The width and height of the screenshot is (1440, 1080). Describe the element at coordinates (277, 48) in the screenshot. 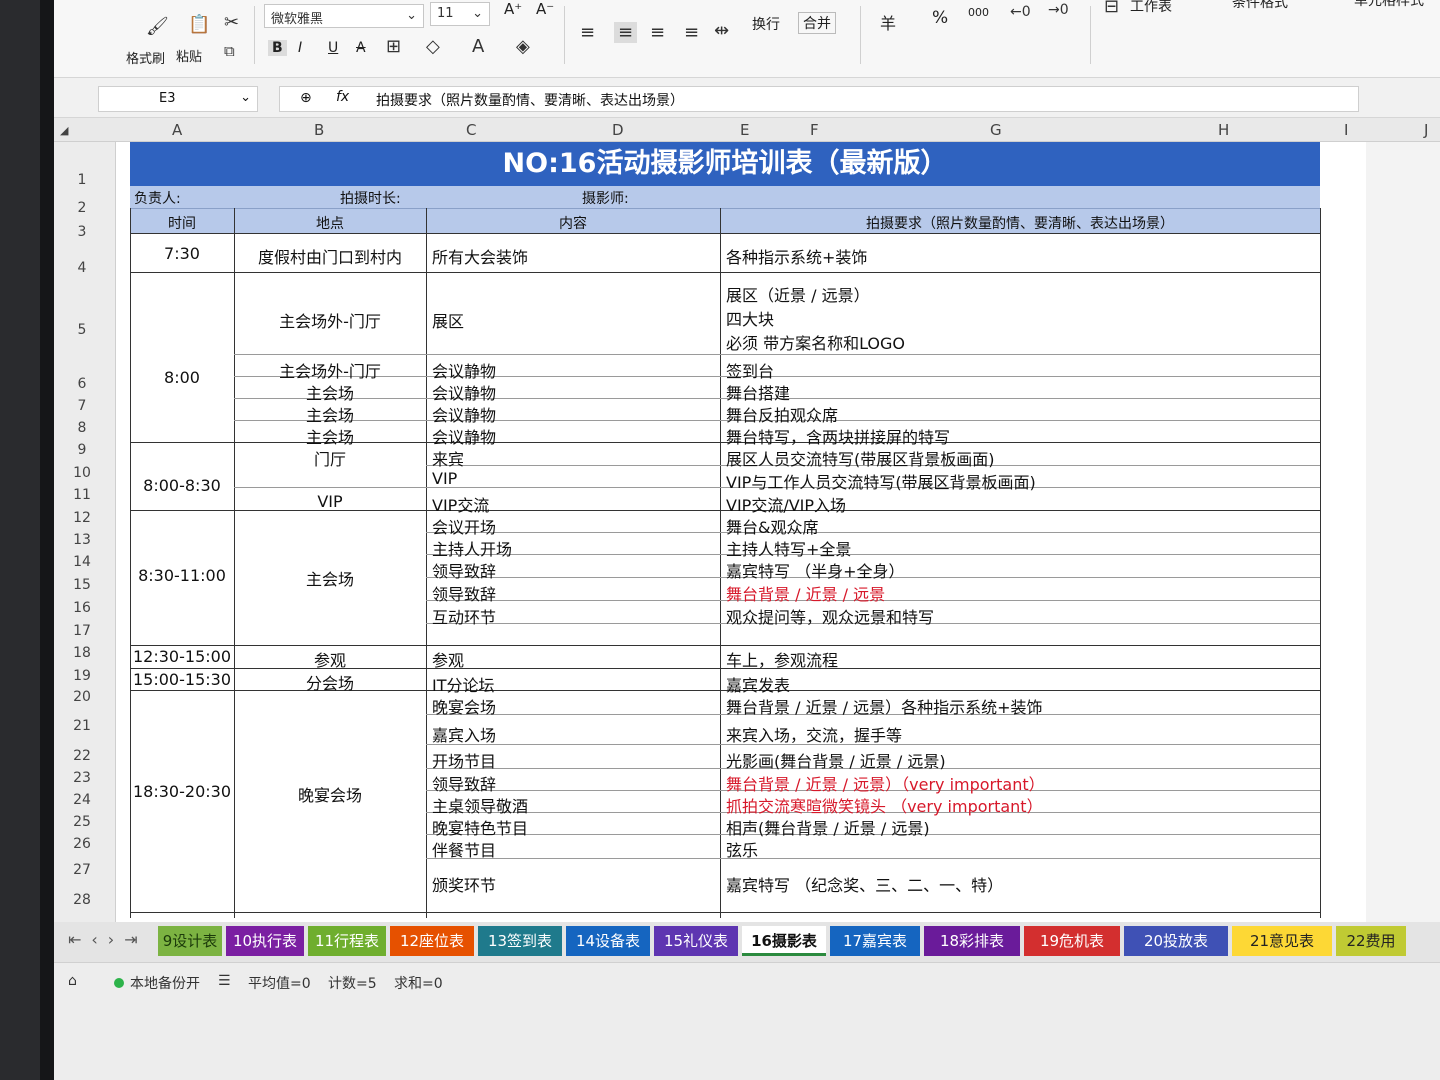

I see `bold-button: B` at that location.